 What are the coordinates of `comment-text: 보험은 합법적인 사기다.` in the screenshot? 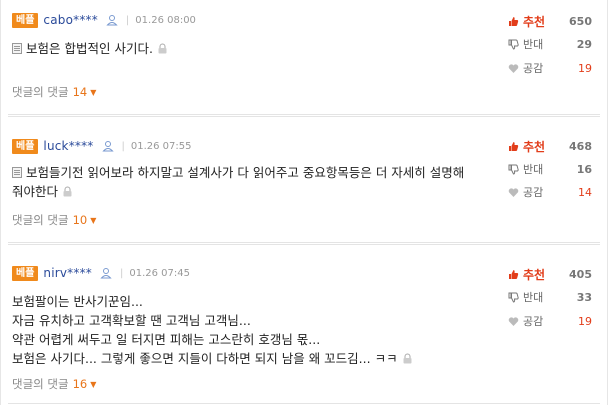 It's located at (90, 48).